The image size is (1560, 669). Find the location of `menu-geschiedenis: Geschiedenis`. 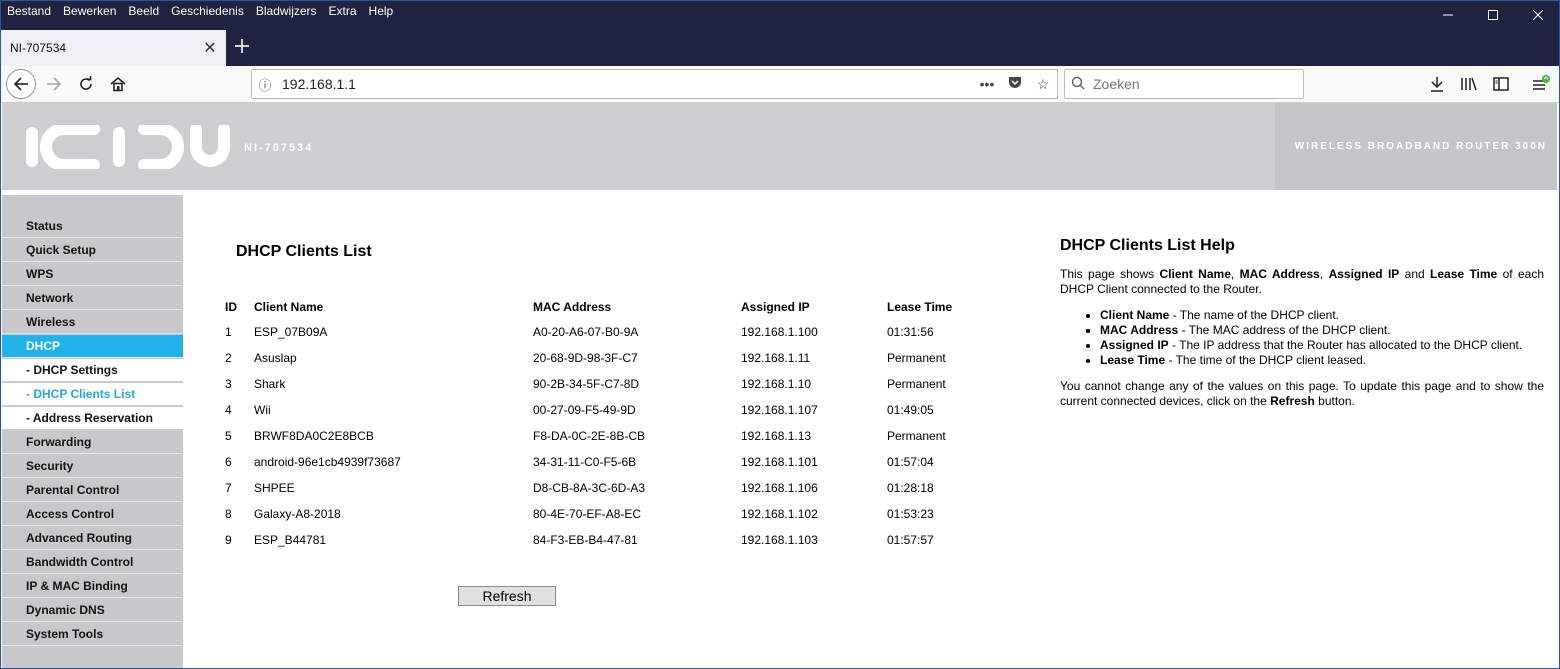

menu-geschiedenis: Geschiedenis is located at coordinates (207, 11).